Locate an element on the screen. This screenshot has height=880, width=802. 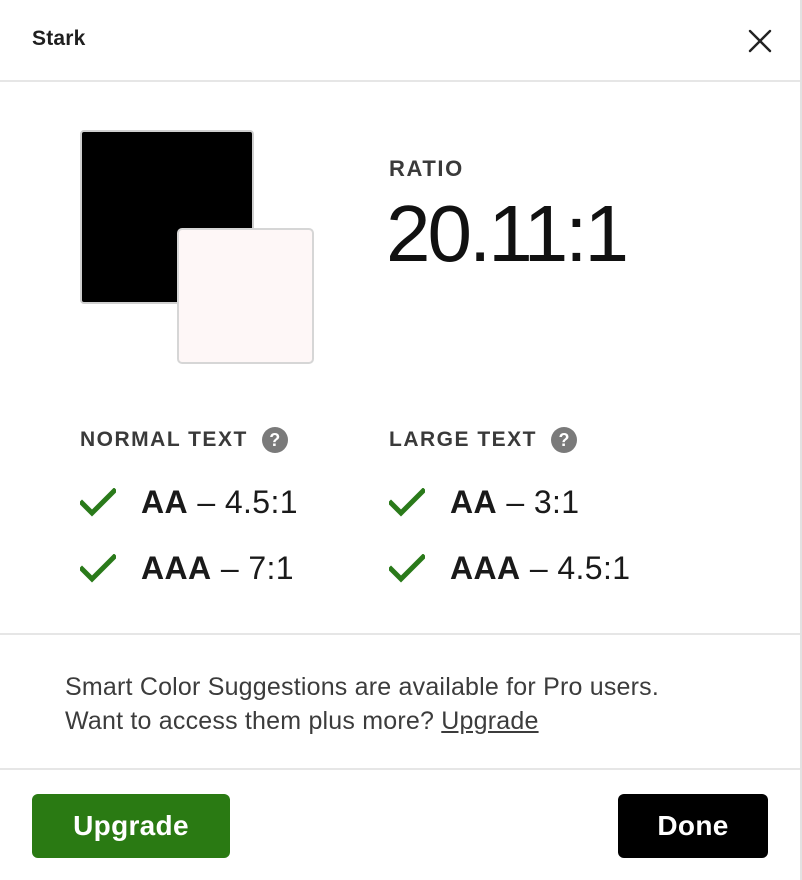
normal-aaa-level: AAA is located at coordinates (176, 568).